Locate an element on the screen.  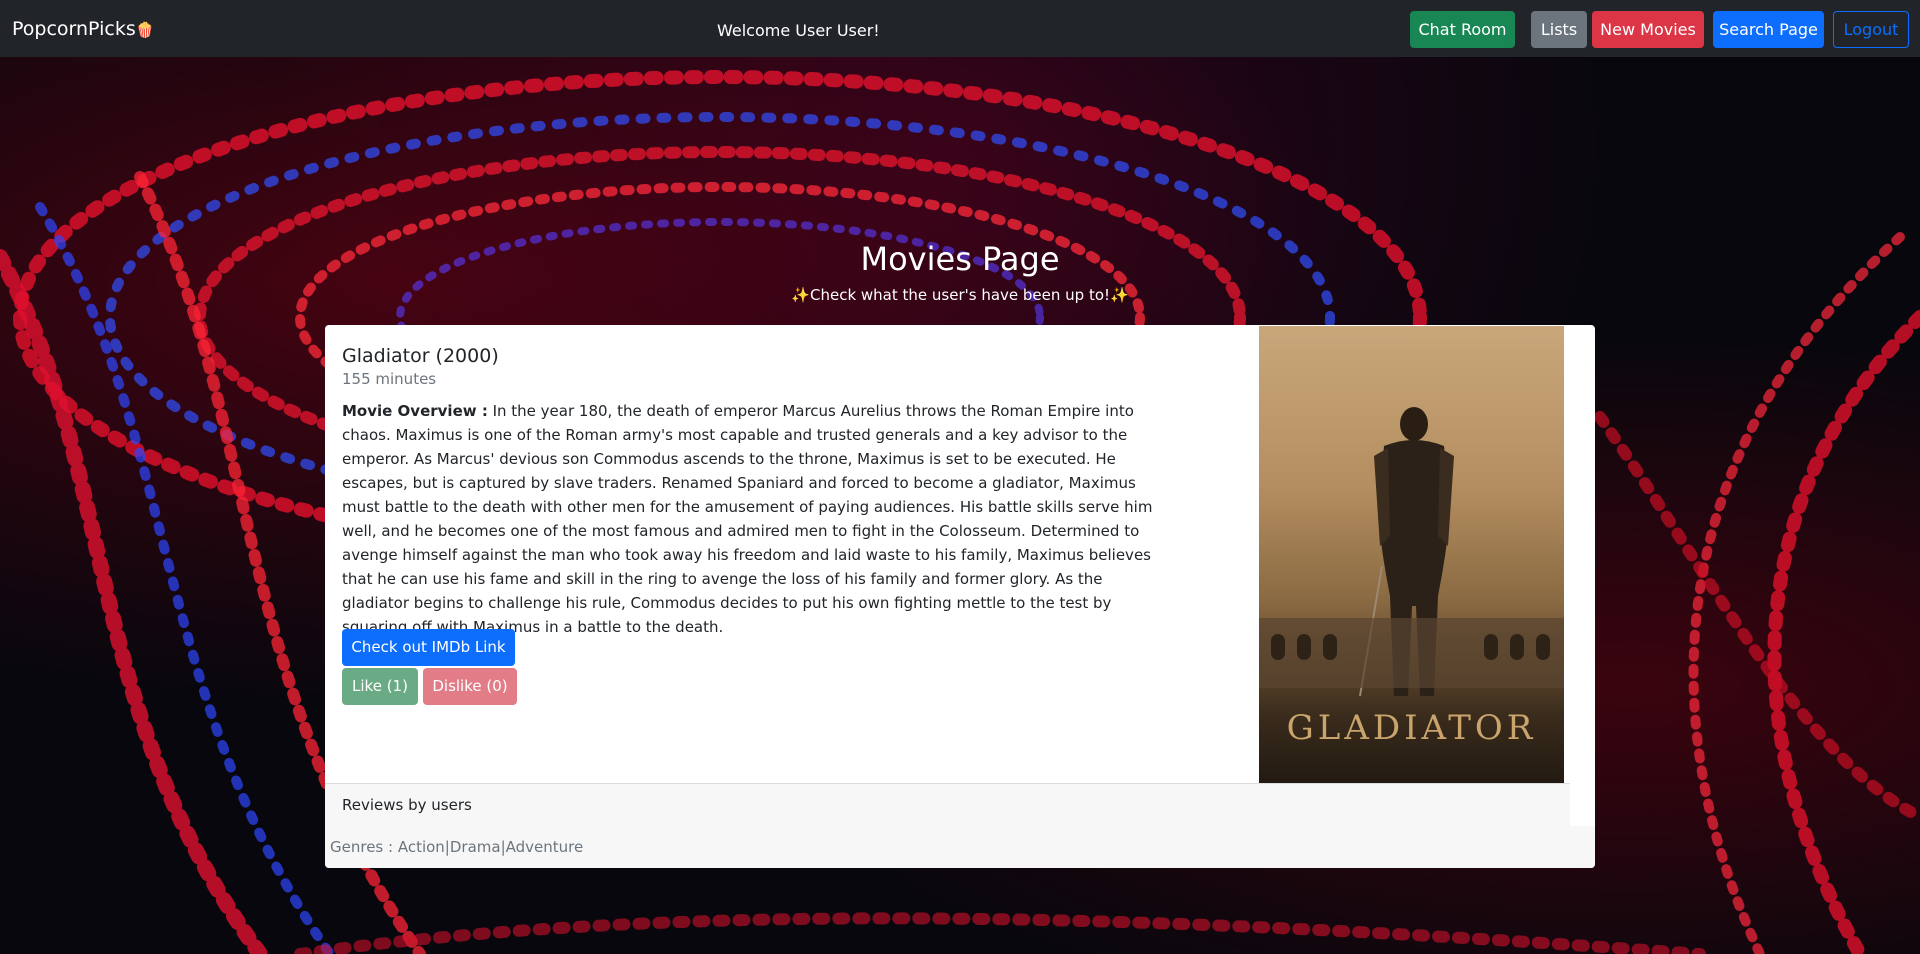
page-subtitle: ✨Check what the user's have been up to!✨ is located at coordinates (960, 295).